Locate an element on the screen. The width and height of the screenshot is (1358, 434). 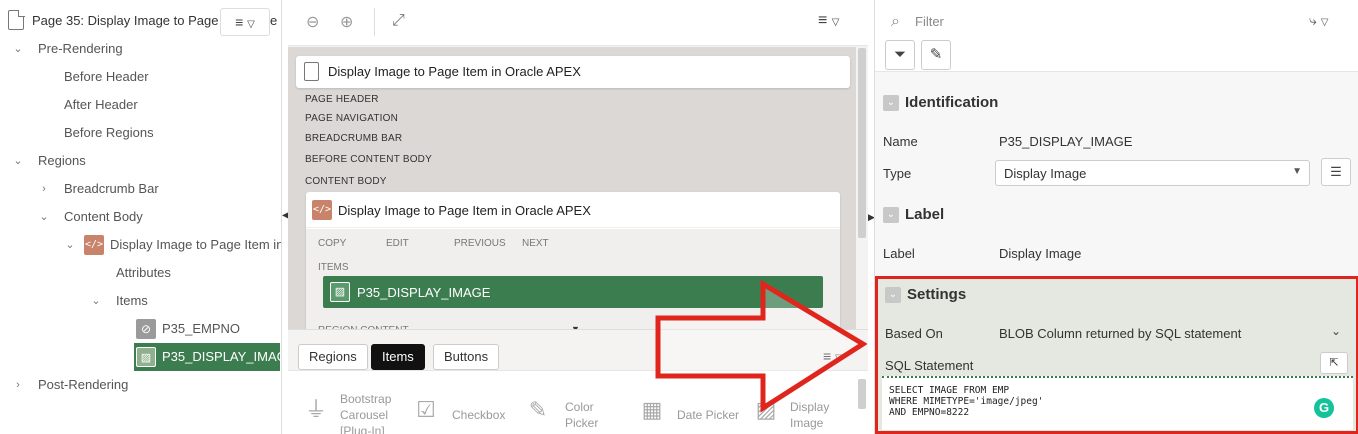
slot-previous: PREVIOUS is located at coordinates (480, 243).